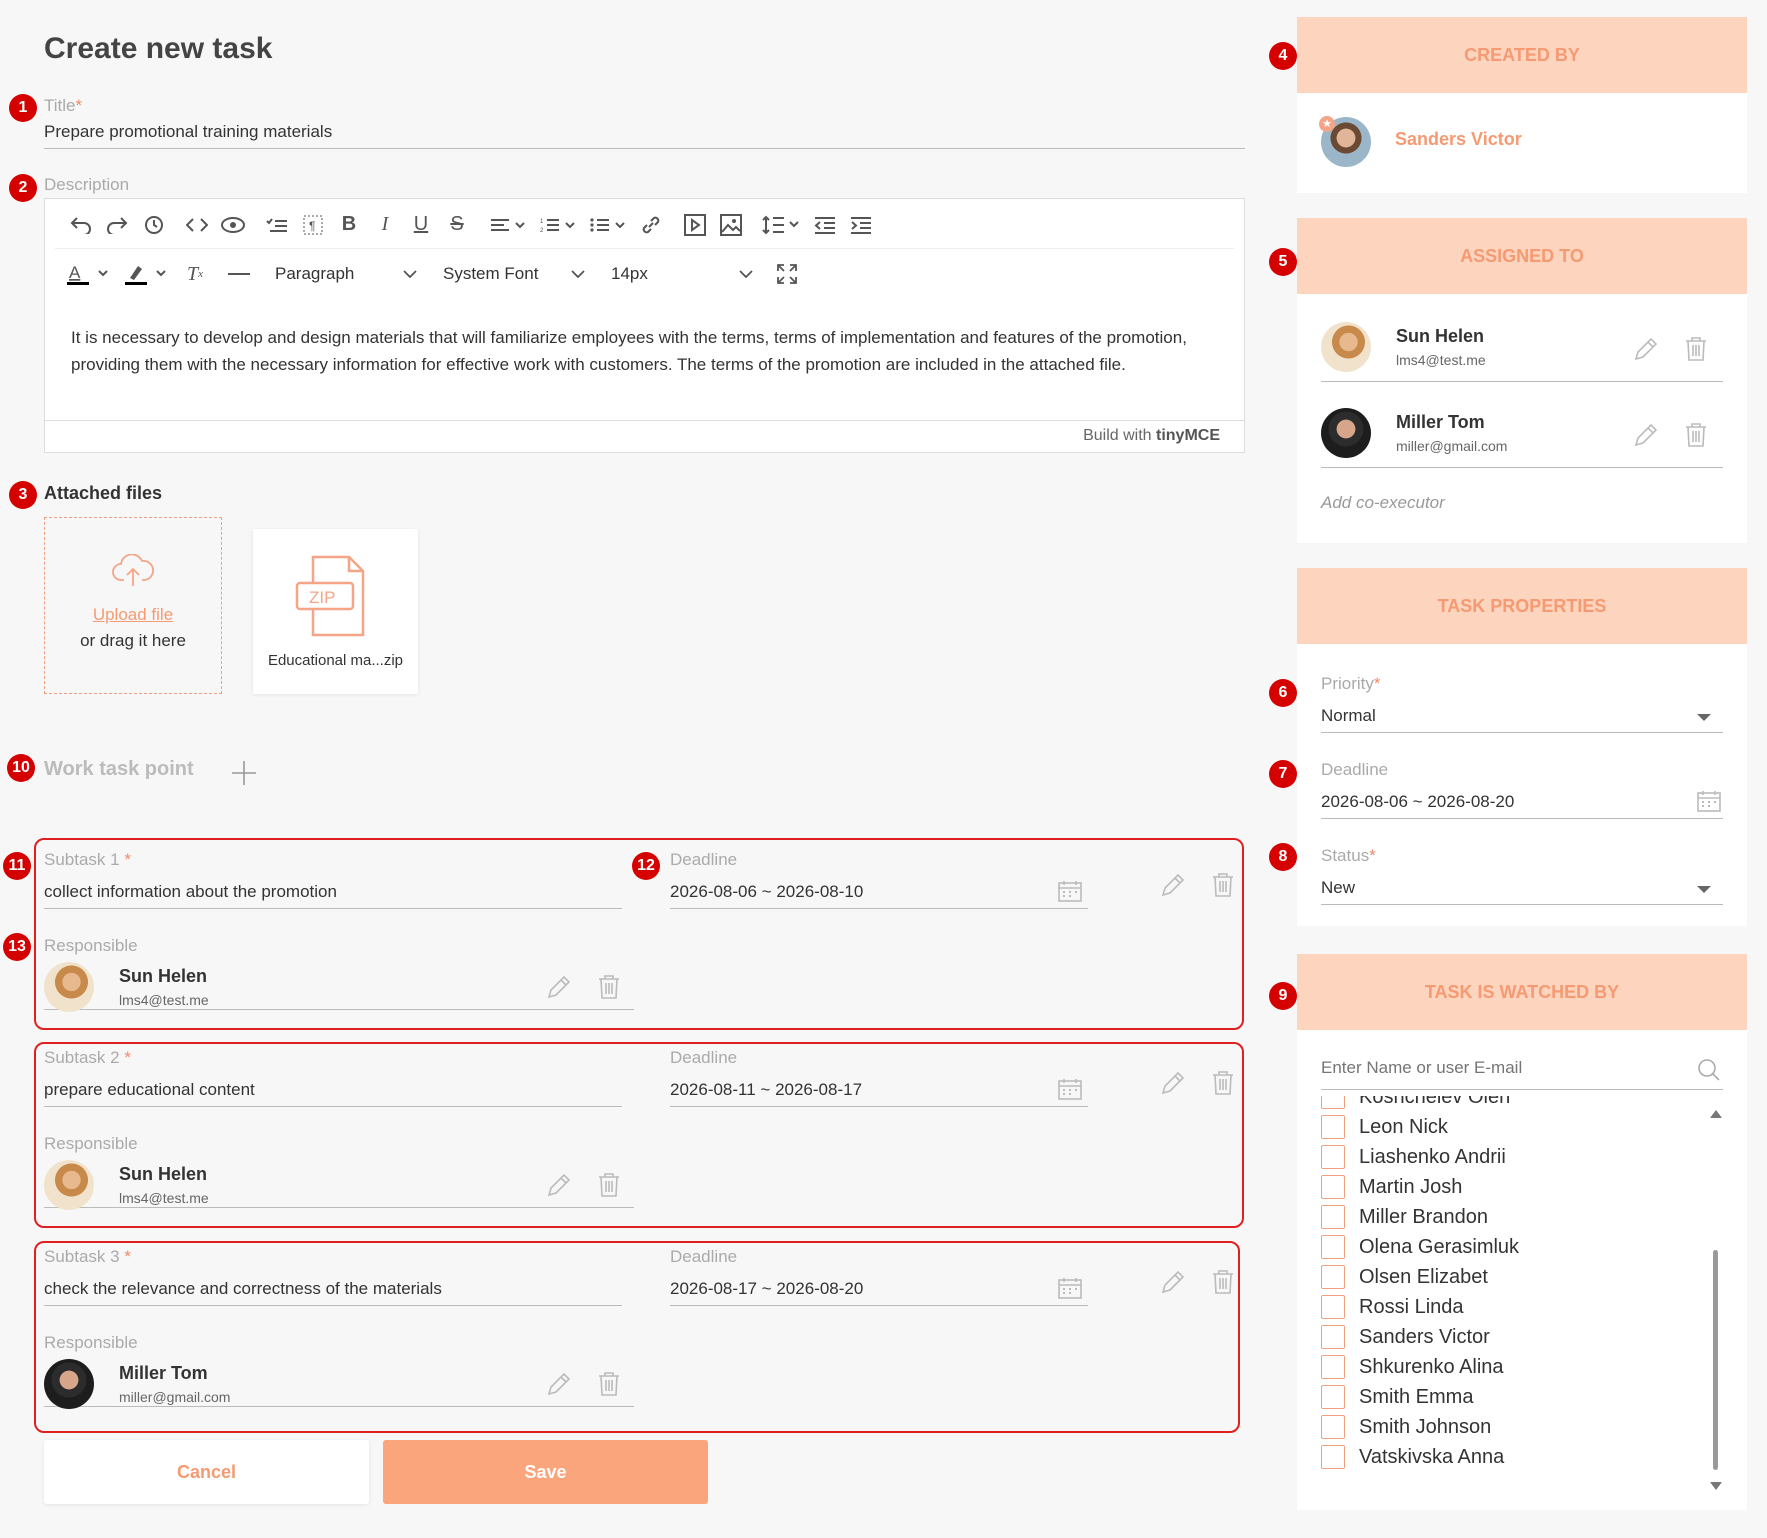  I want to click on upload-file-link: Upload file, so click(133, 615).